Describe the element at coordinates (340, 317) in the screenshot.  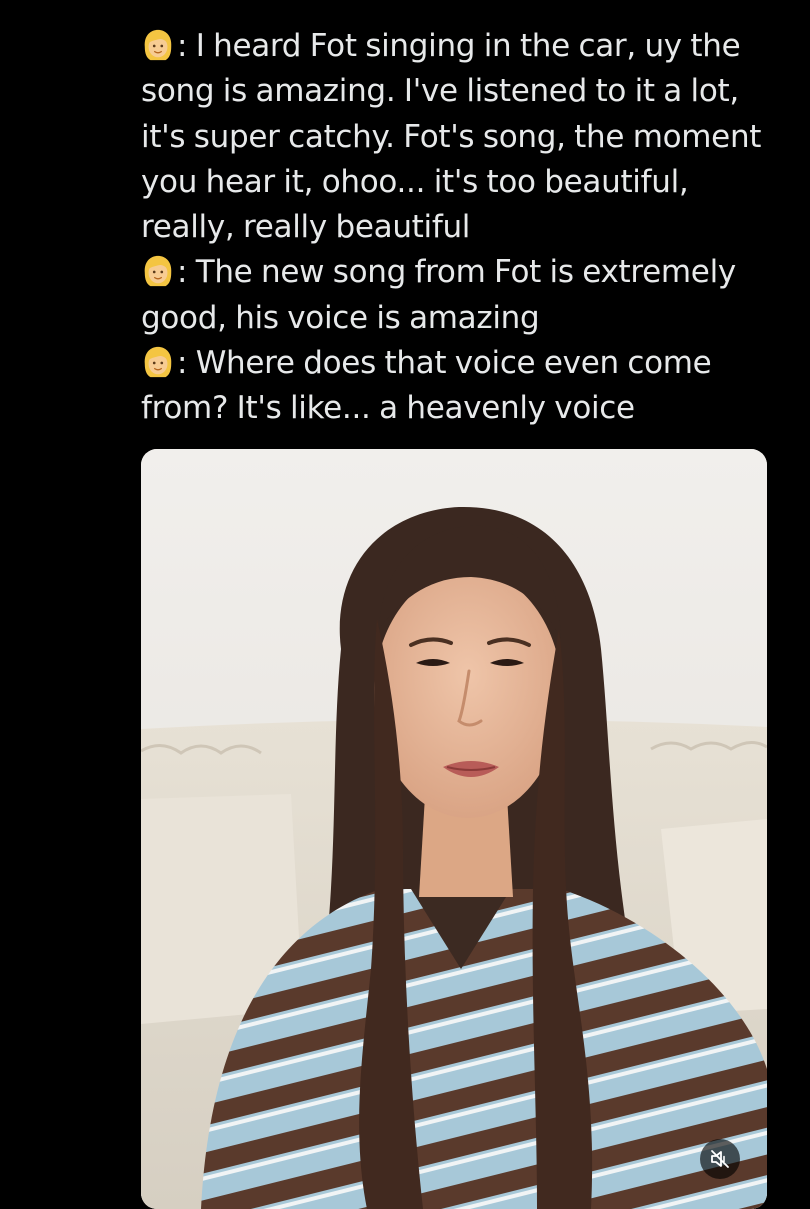
I see `text-line: good, his voice is amazing` at that location.